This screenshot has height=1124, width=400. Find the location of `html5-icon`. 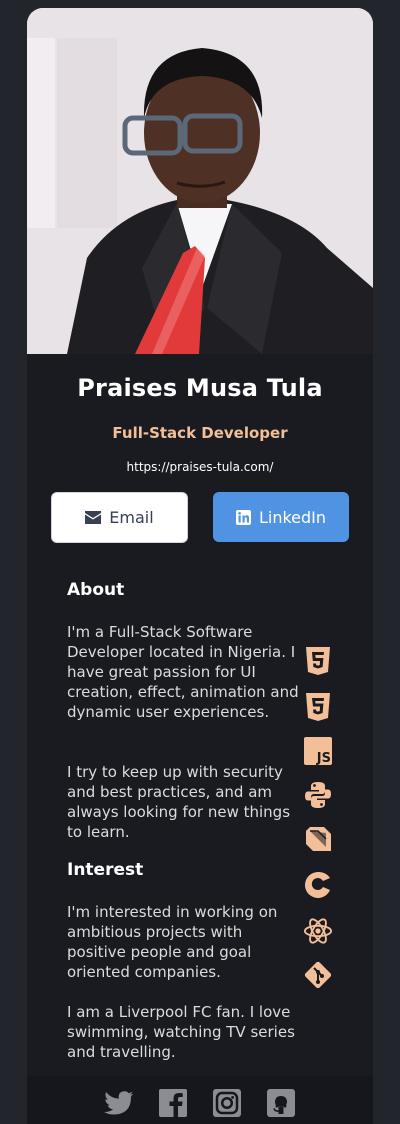

html5-icon is located at coordinates (318, 661).